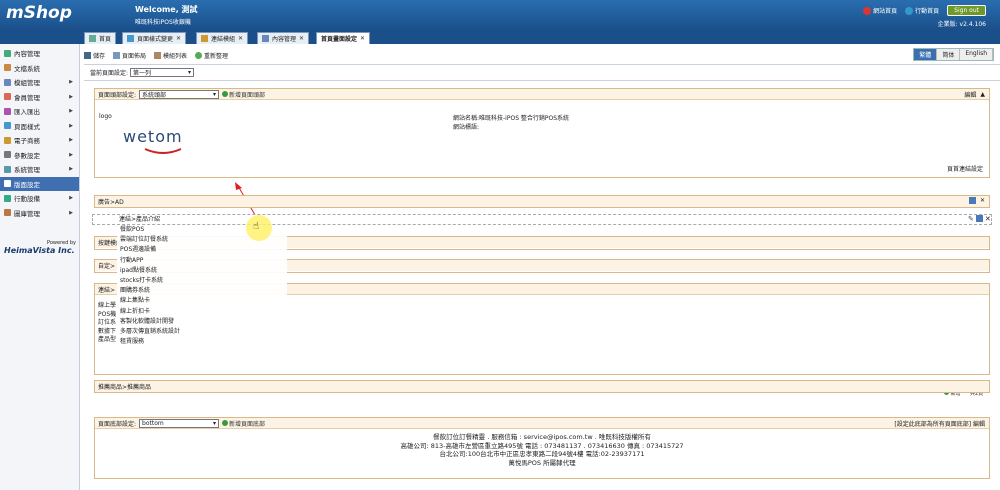  What do you see at coordinates (542, 64) in the screenshot?
I see `divider` at bounding box center [542, 64].